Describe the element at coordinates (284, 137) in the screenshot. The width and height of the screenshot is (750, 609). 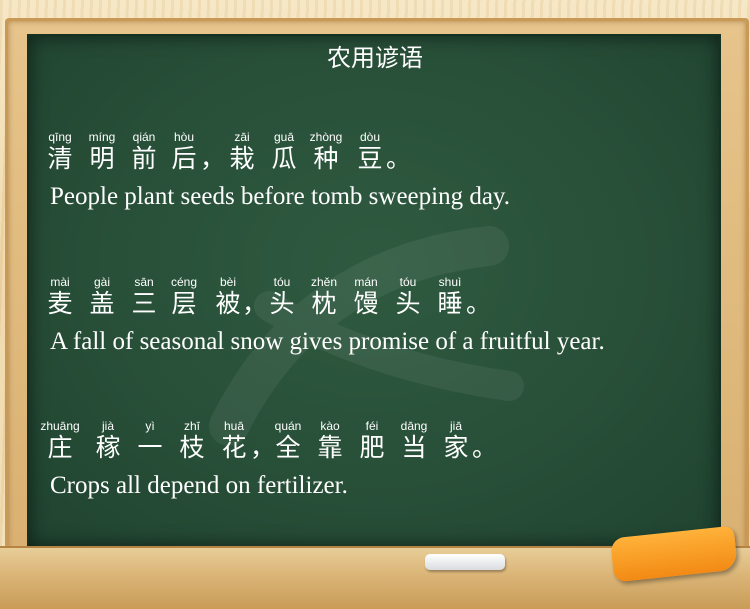
I see `pinyin-label: guā` at that location.